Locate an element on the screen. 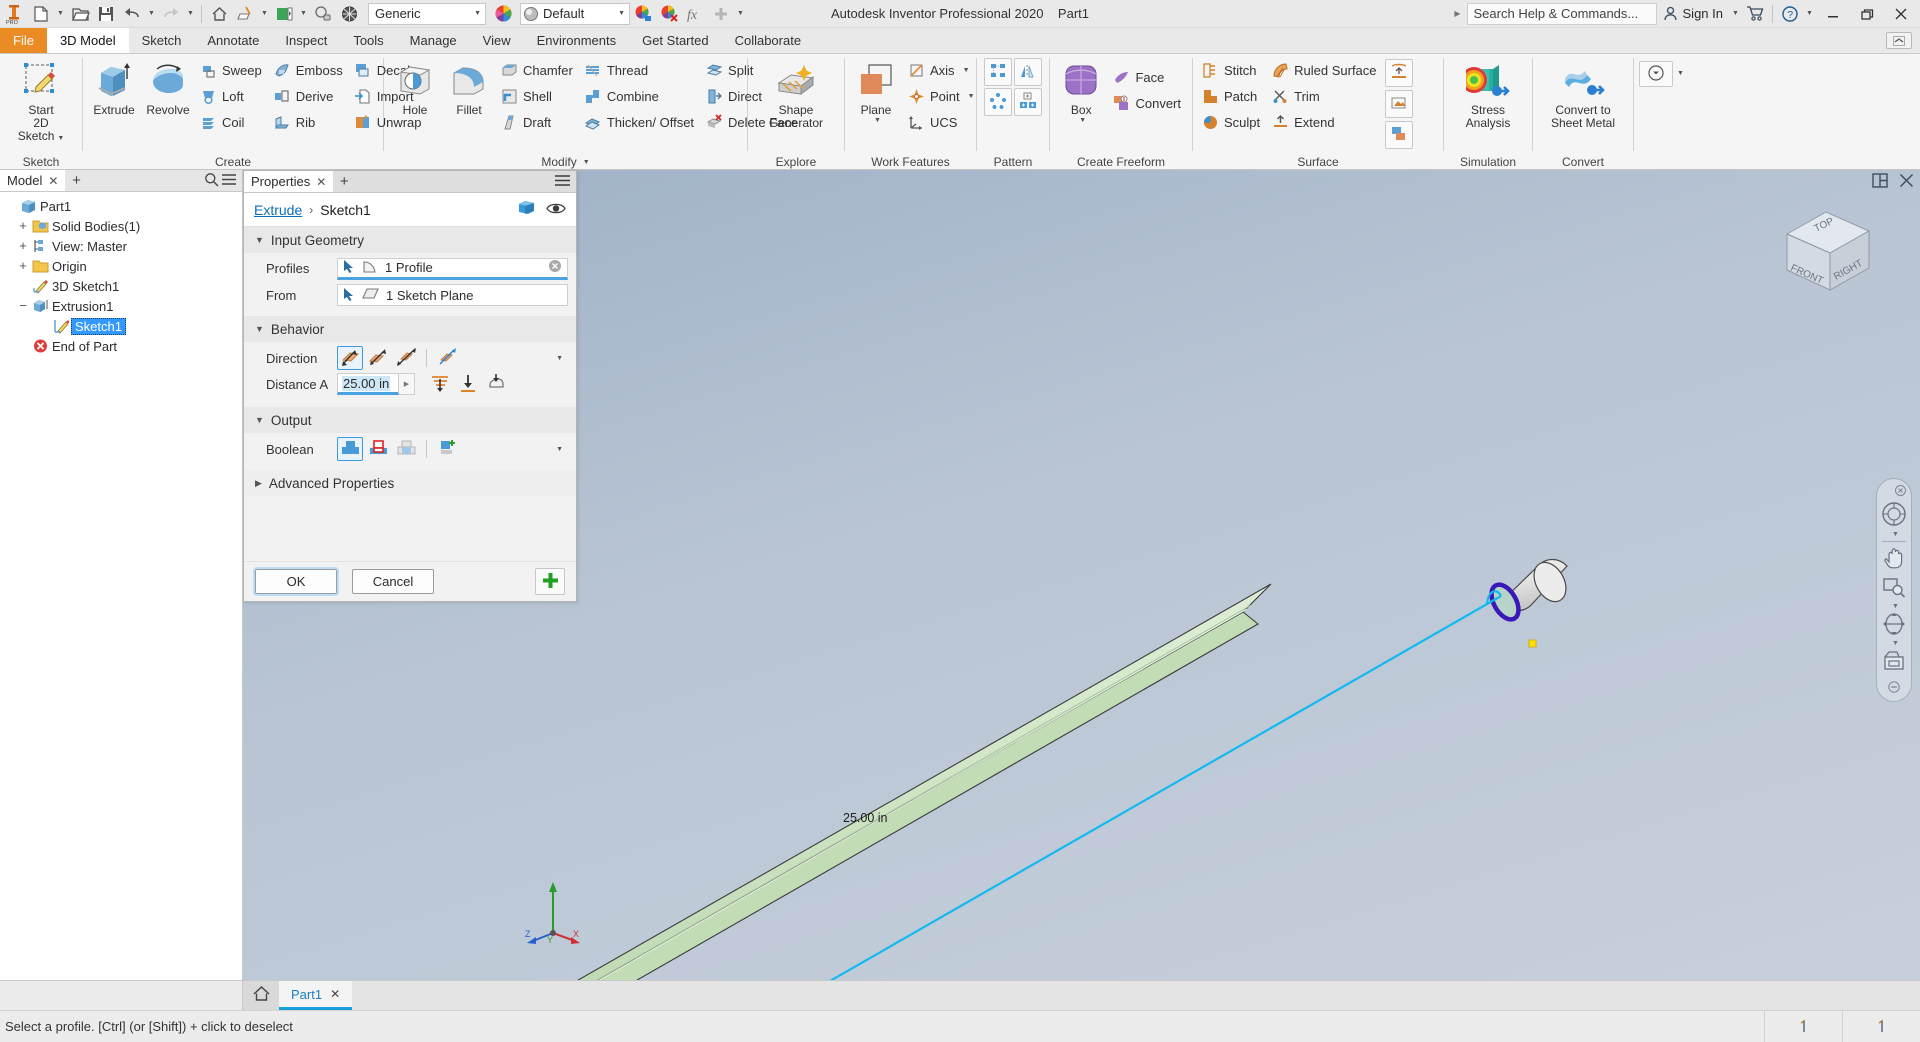 The width and height of the screenshot is (1920, 1042). home-tab-button is located at coordinates (261, 995).